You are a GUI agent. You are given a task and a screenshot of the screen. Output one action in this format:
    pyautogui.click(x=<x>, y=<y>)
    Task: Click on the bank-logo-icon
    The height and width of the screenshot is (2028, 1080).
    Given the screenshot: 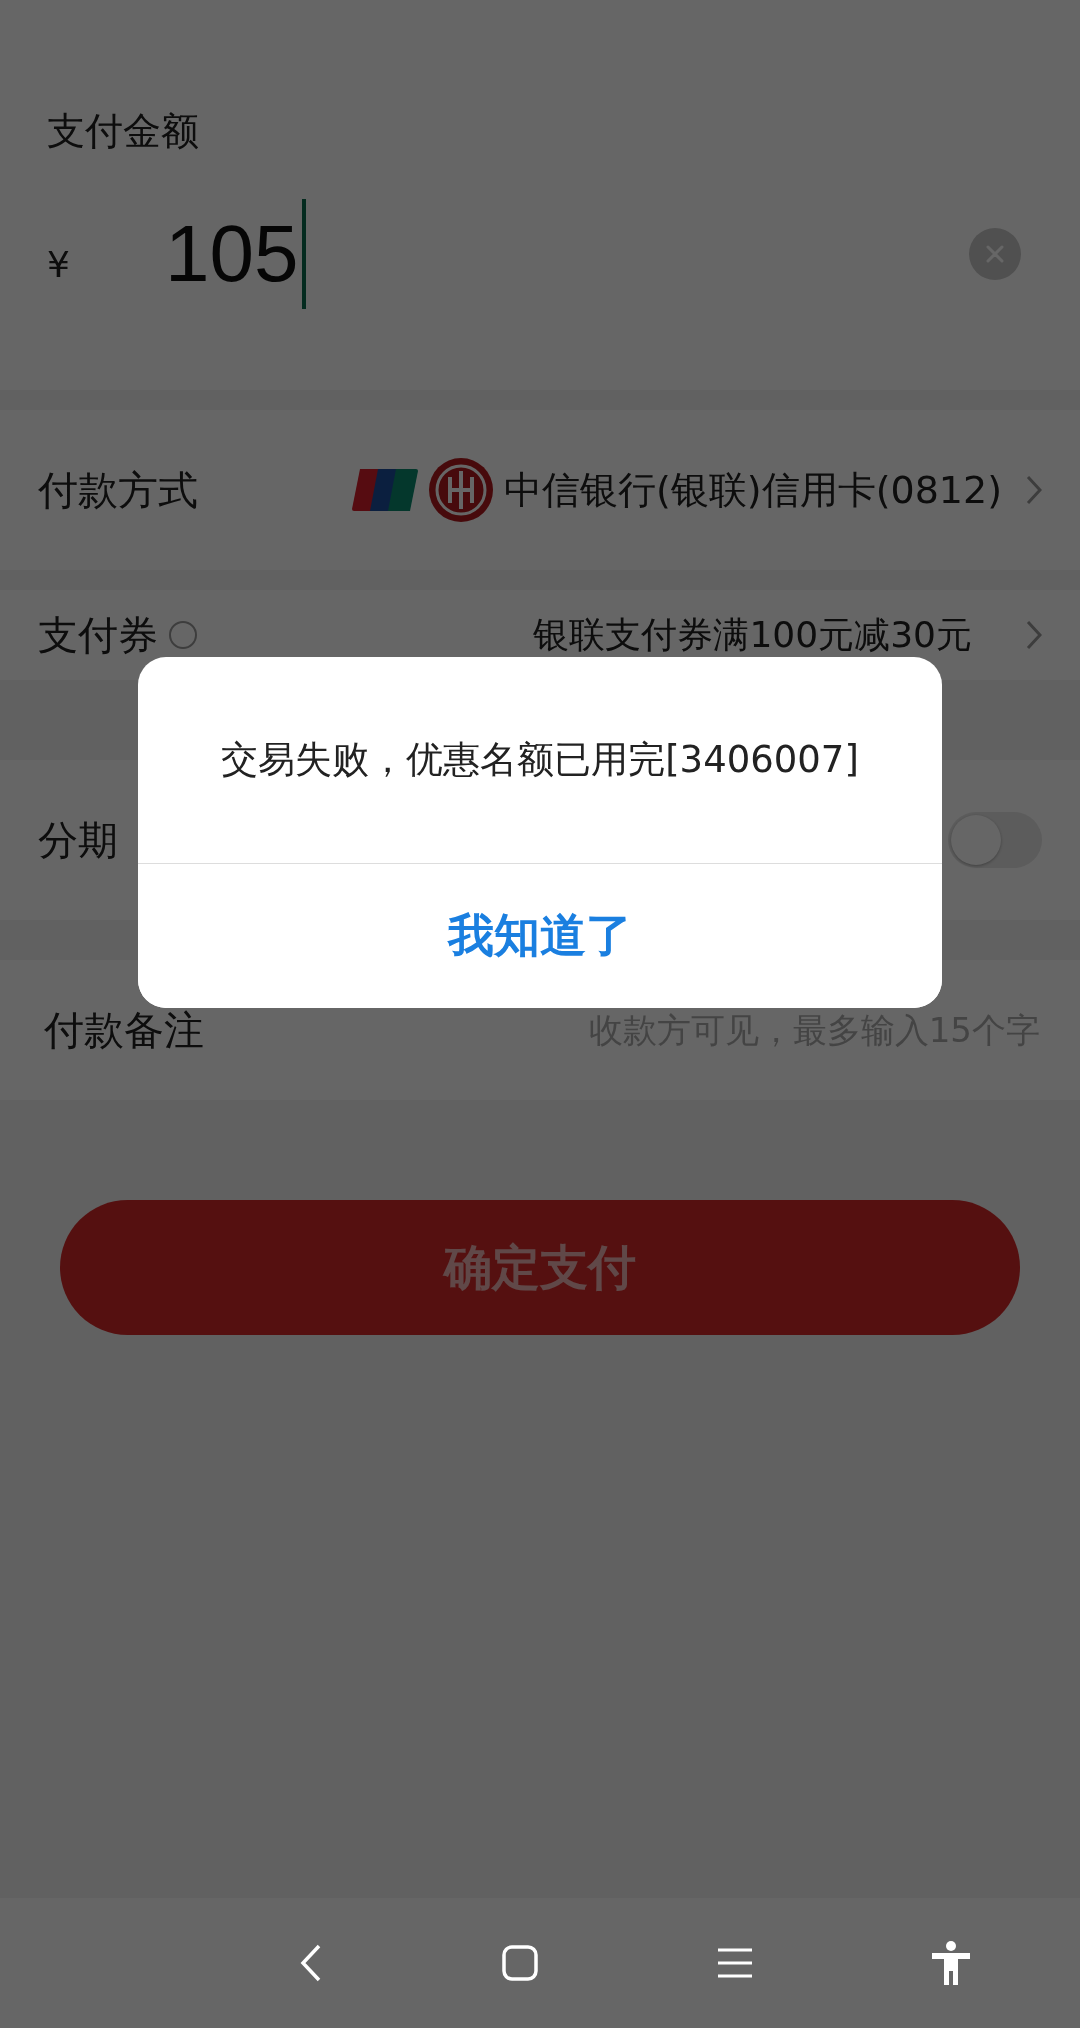 What is the action you would take?
    pyautogui.click(x=461, y=490)
    